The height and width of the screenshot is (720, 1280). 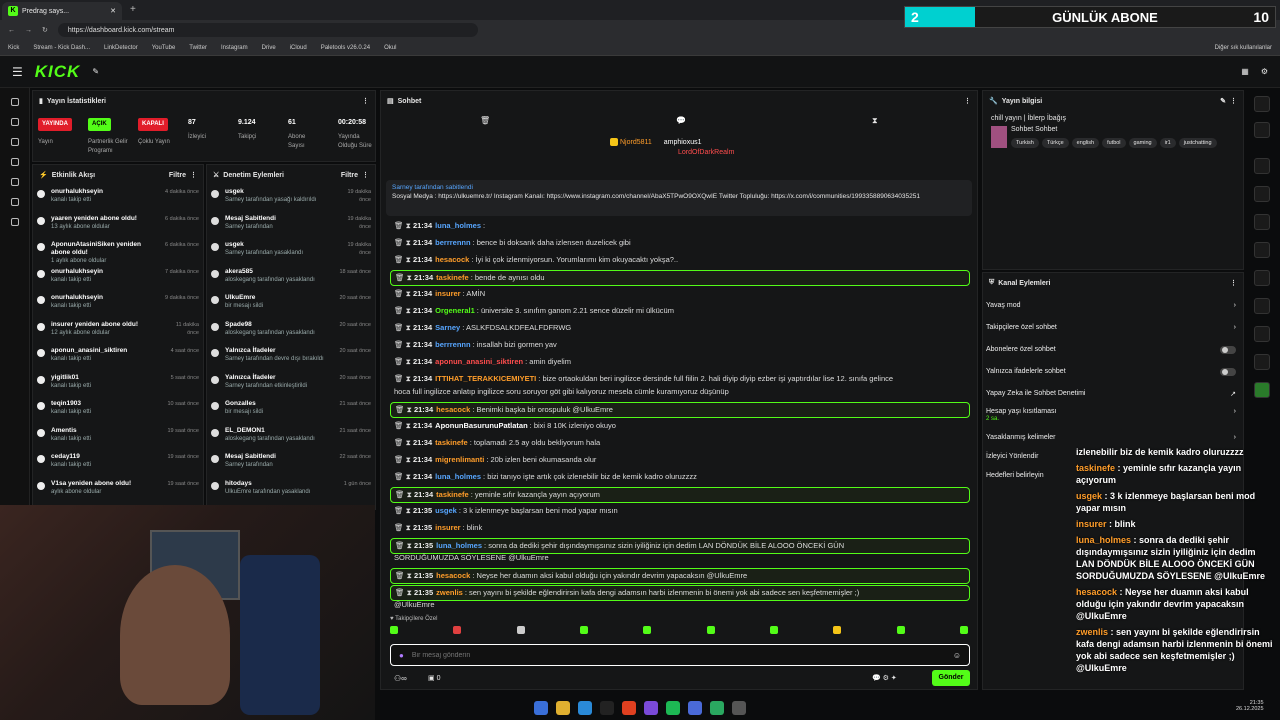 I want to click on bookmark: Instagram, so click(x=234, y=48).